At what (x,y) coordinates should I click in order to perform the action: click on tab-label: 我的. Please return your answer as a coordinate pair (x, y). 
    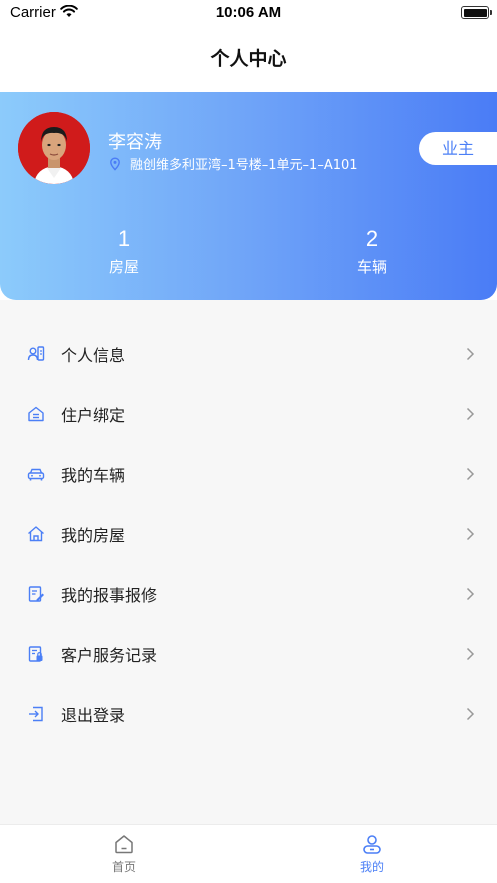
    Looking at the image, I should click on (371, 867).